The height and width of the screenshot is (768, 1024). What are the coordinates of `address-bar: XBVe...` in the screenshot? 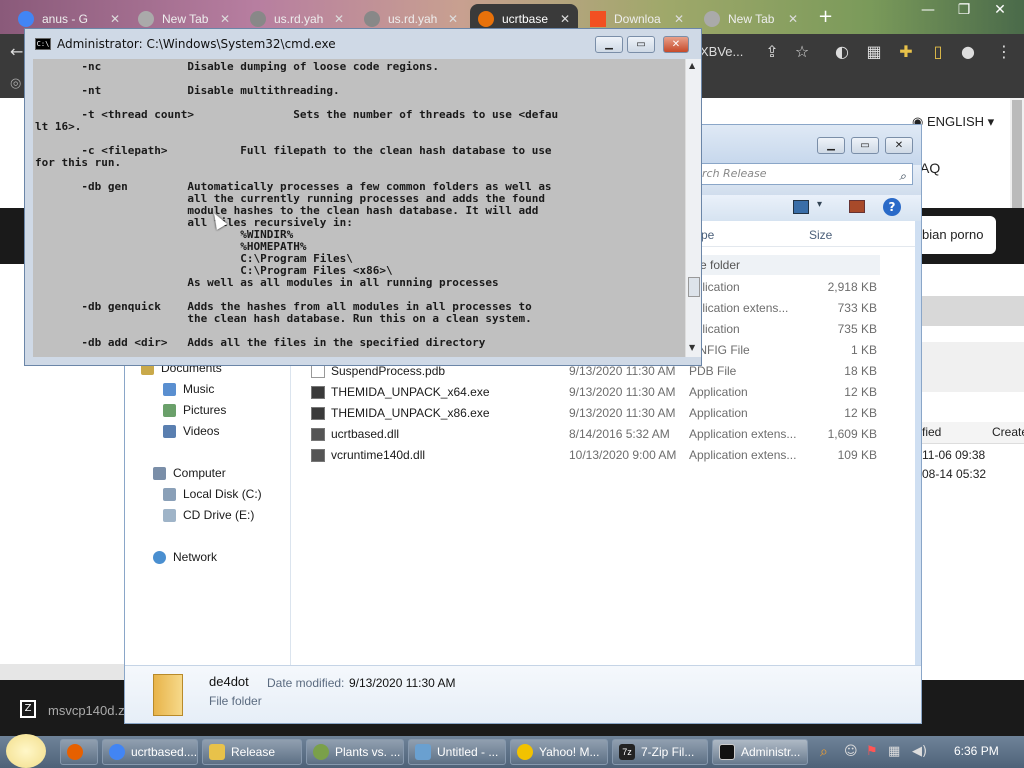 It's located at (730, 52).